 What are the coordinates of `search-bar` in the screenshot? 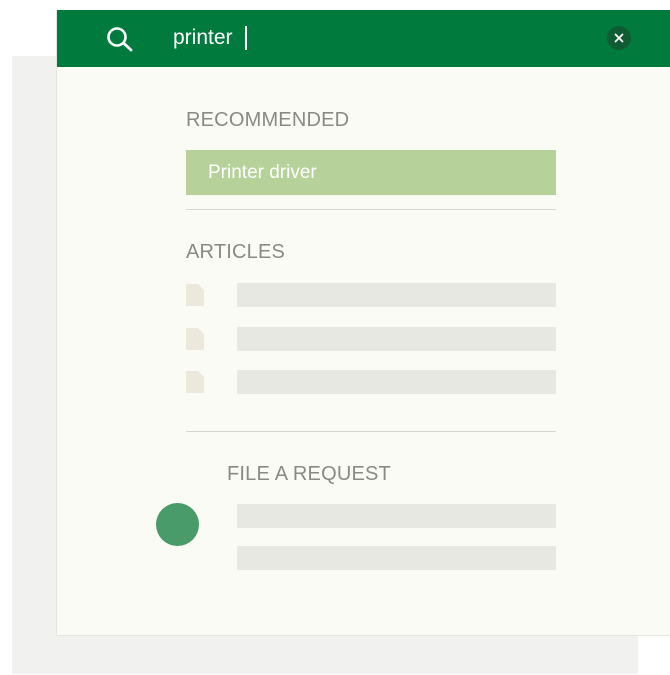 It's located at (363, 38).